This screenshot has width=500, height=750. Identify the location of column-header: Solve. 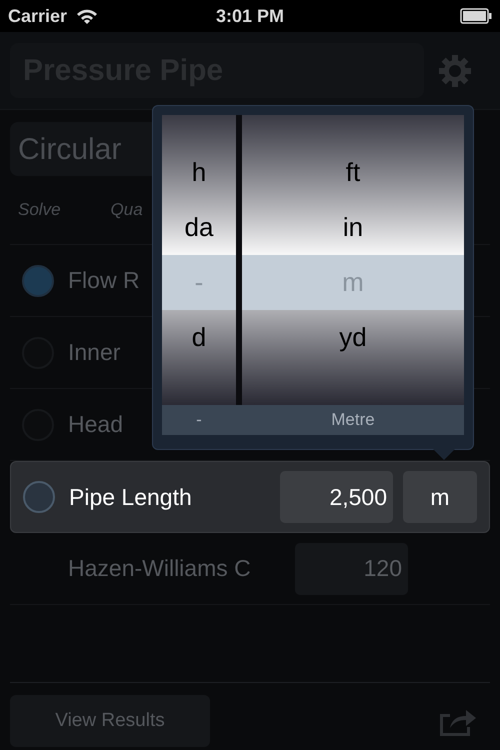
(39, 210).